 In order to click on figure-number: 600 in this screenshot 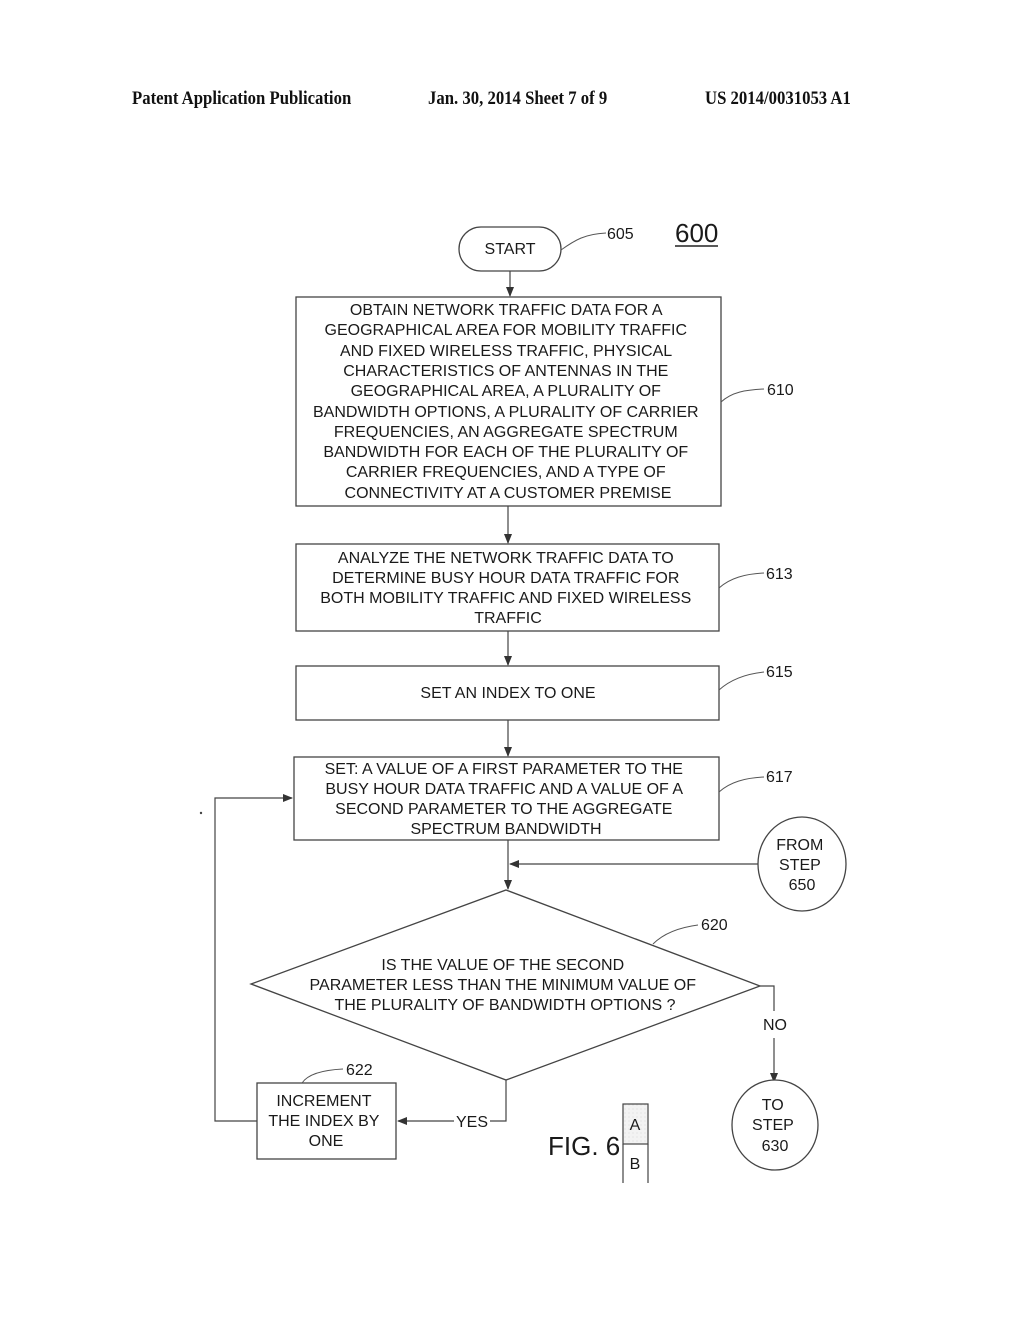, I will do `click(696, 233)`.